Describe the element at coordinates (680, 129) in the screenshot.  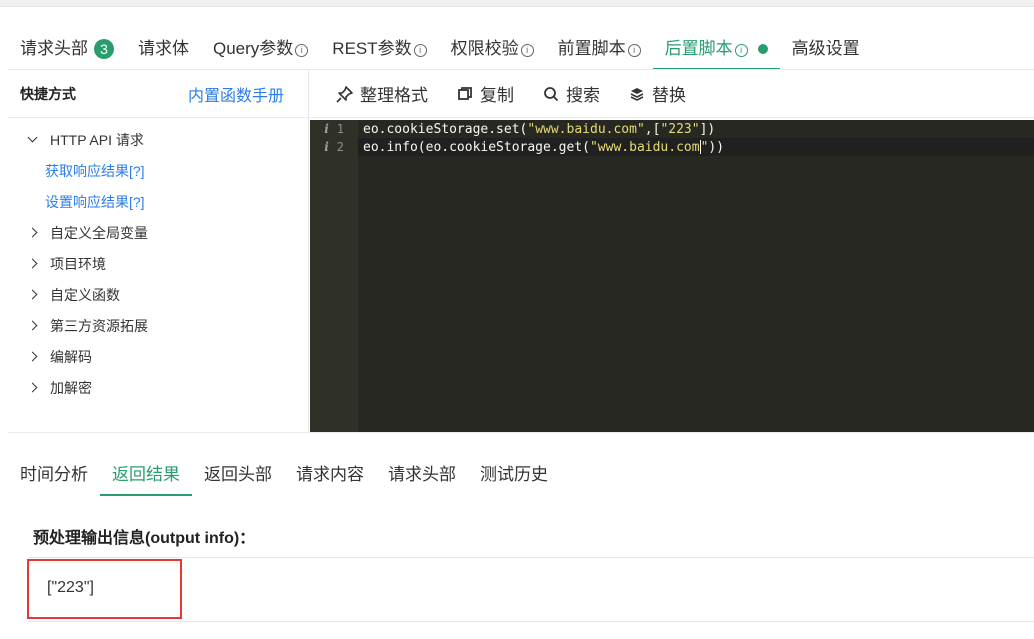
I see `string-token: "223"` at that location.